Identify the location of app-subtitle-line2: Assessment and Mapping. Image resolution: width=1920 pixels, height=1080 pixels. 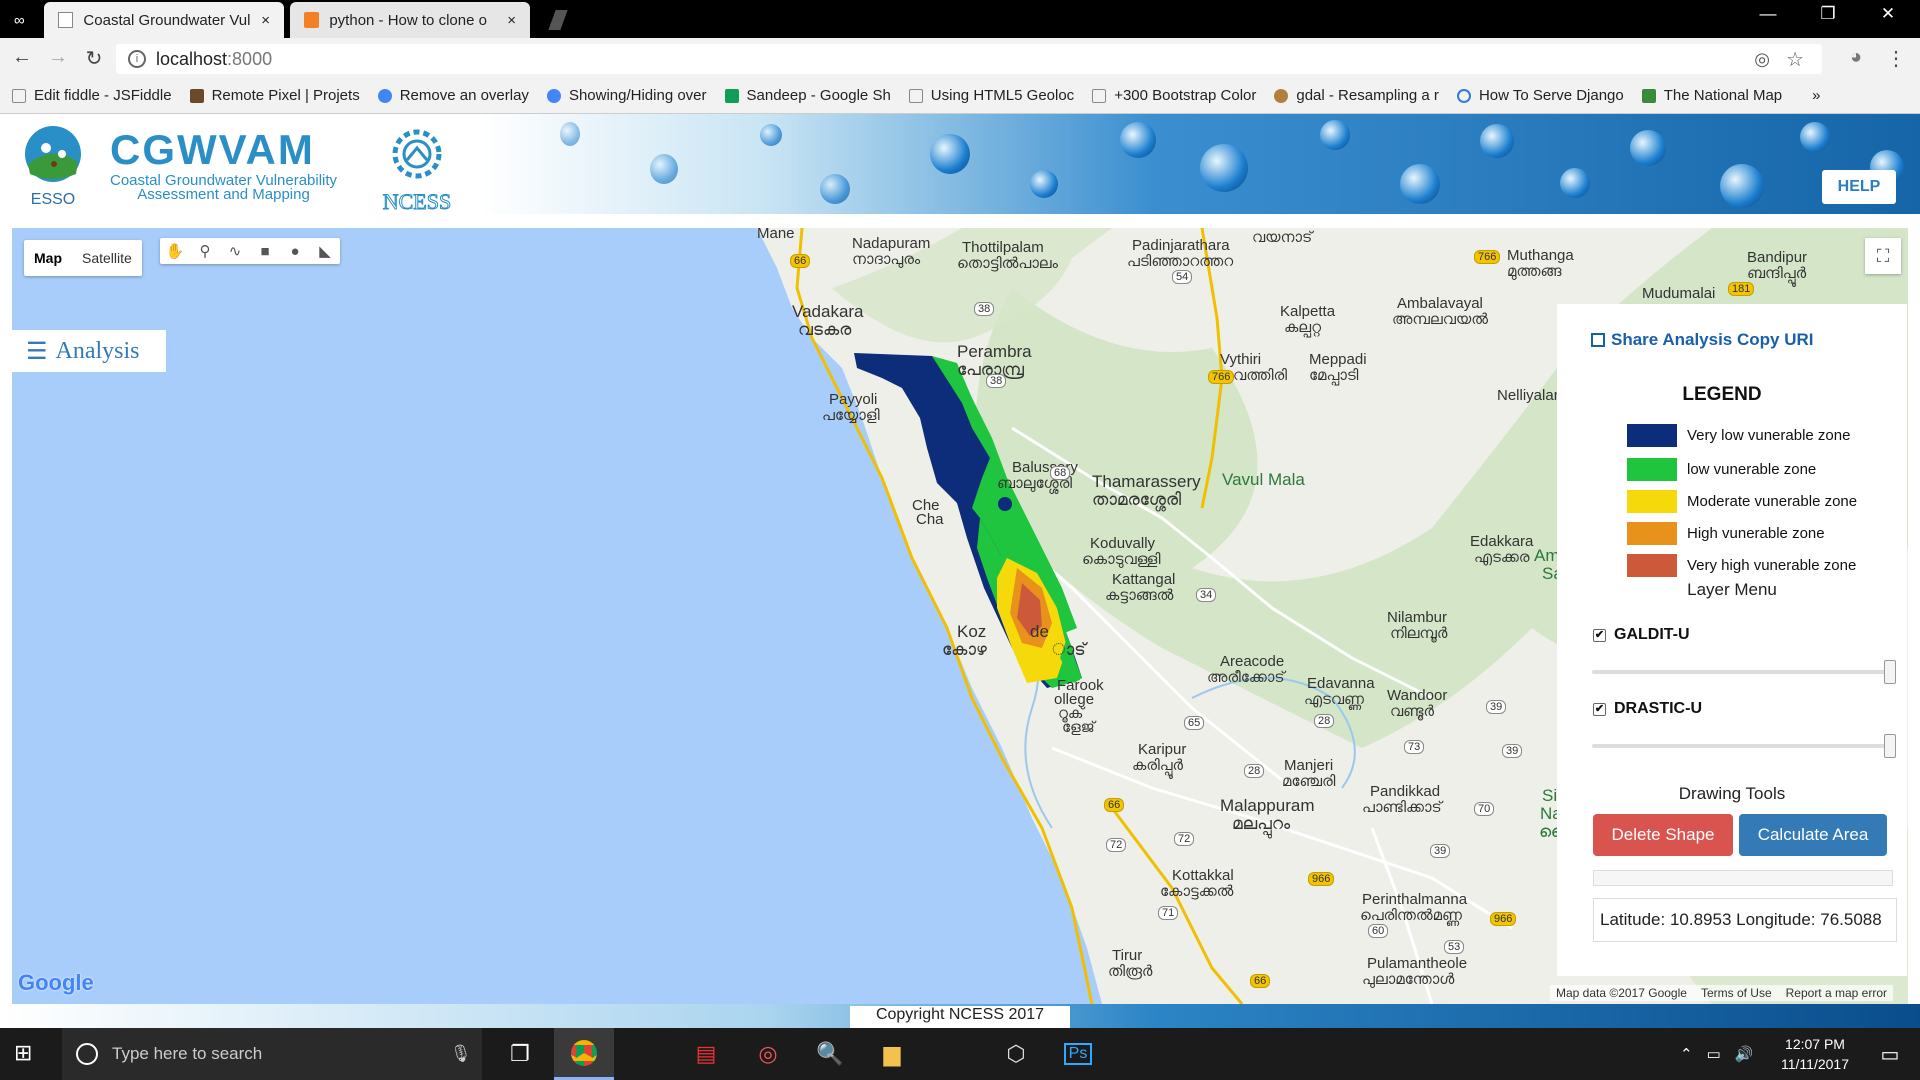
(223, 194).